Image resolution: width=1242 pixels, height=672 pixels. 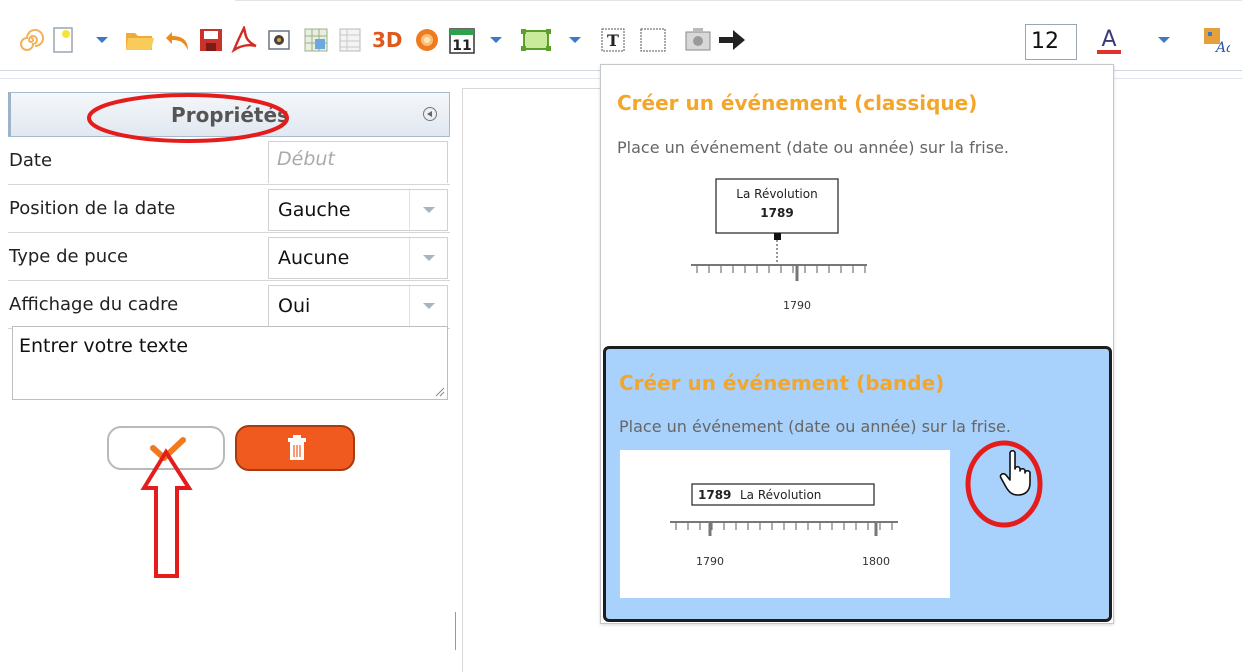 I want to click on validate-button, so click(x=166, y=448).